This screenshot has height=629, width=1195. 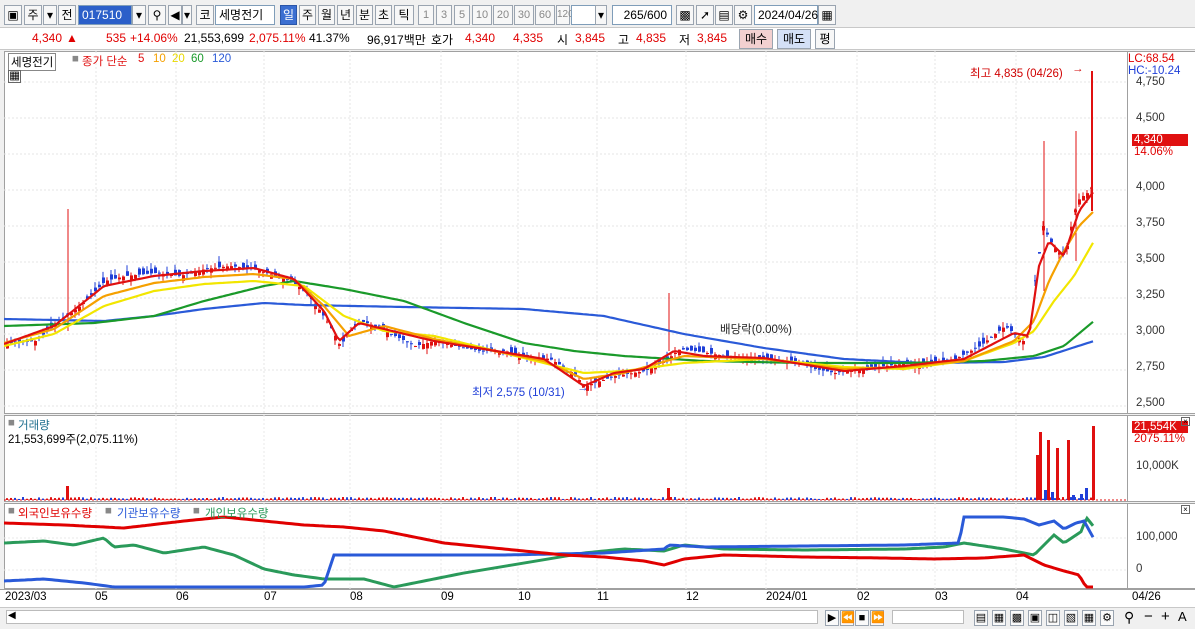 I want to click on horizontal-scrollbar, so click(x=412, y=617).